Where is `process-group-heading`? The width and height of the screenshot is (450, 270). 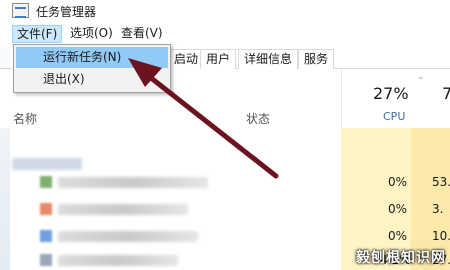
process-group-heading is located at coordinates (47, 164).